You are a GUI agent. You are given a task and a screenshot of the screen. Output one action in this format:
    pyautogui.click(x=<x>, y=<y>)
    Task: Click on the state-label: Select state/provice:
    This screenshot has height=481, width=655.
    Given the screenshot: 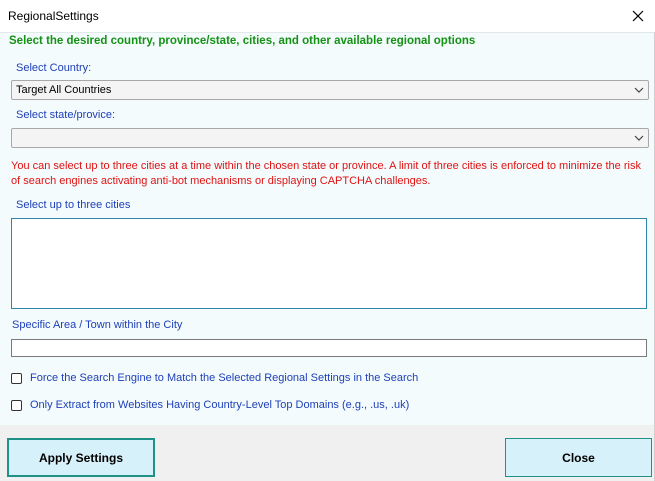 What is the action you would take?
    pyautogui.click(x=66, y=115)
    